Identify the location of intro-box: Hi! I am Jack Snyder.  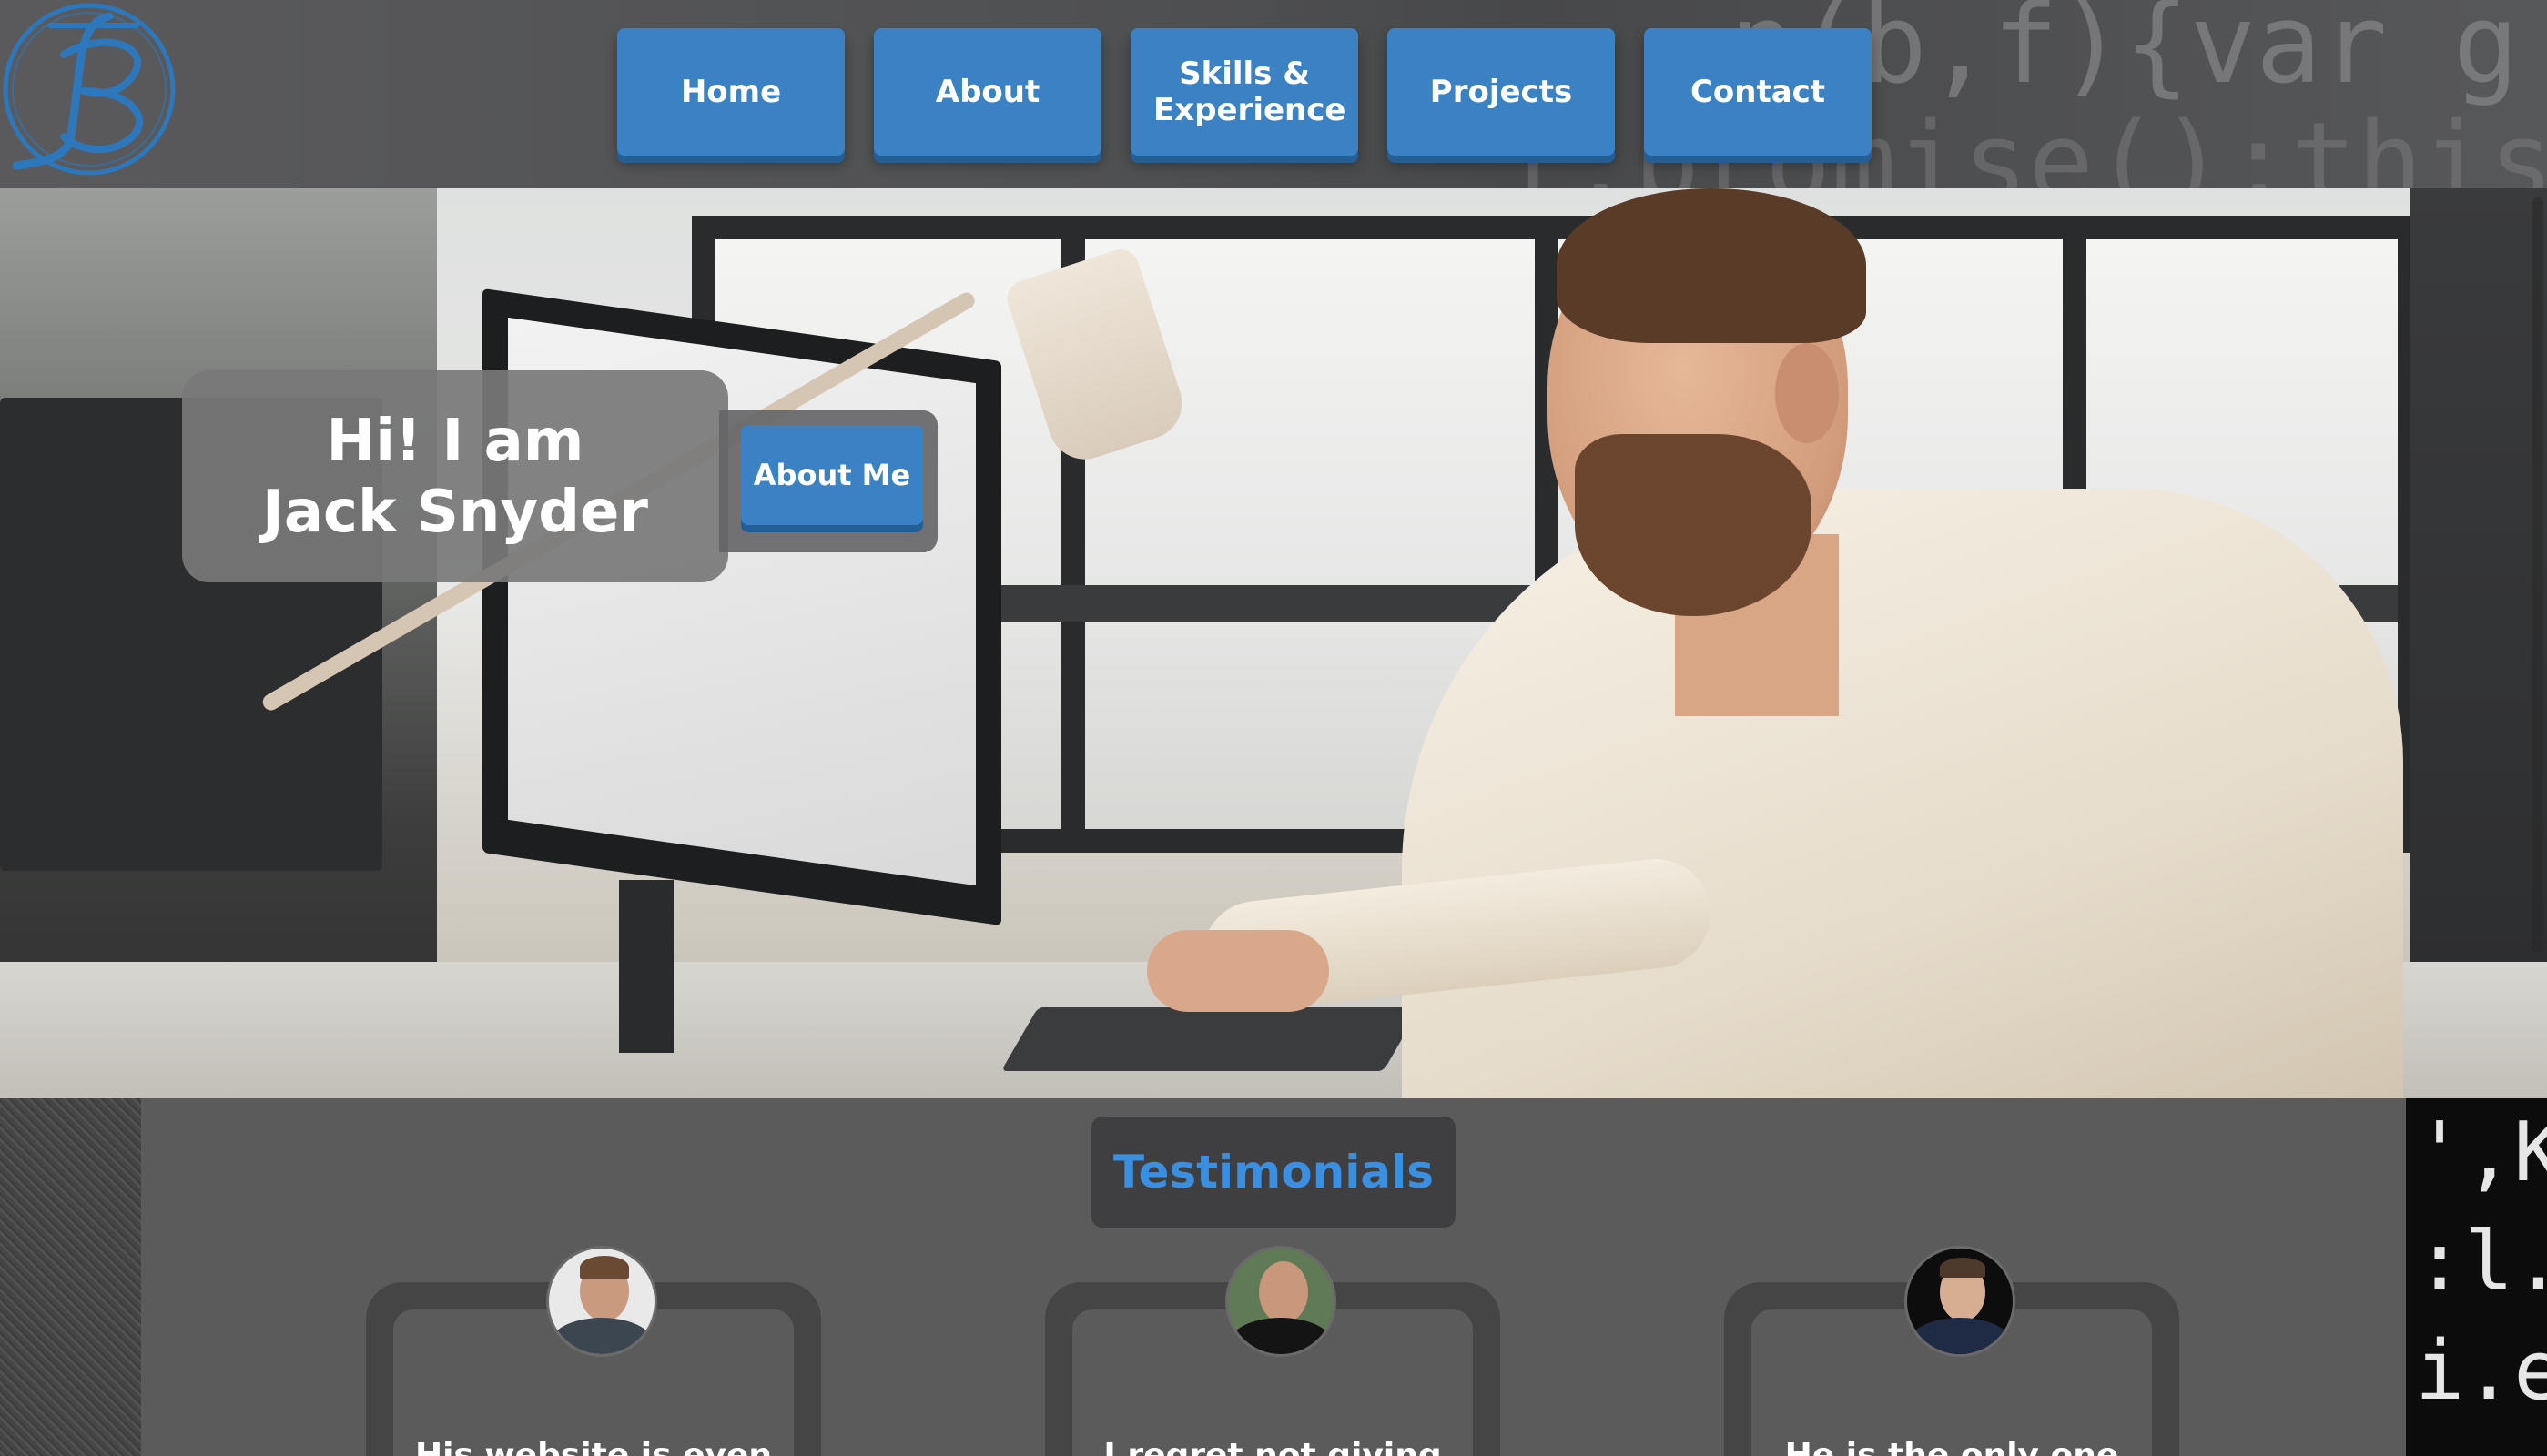
(455, 476).